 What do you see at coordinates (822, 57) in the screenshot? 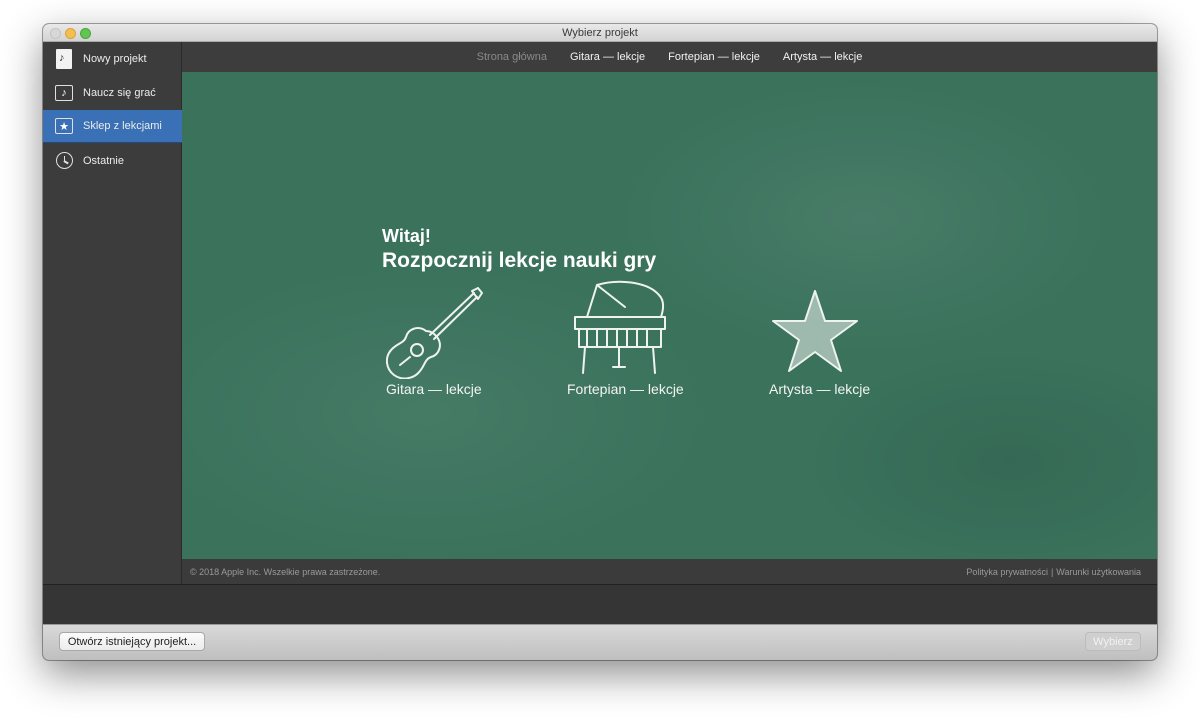
I see `tab-artist-lessons: Artysta — lekcje` at bounding box center [822, 57].